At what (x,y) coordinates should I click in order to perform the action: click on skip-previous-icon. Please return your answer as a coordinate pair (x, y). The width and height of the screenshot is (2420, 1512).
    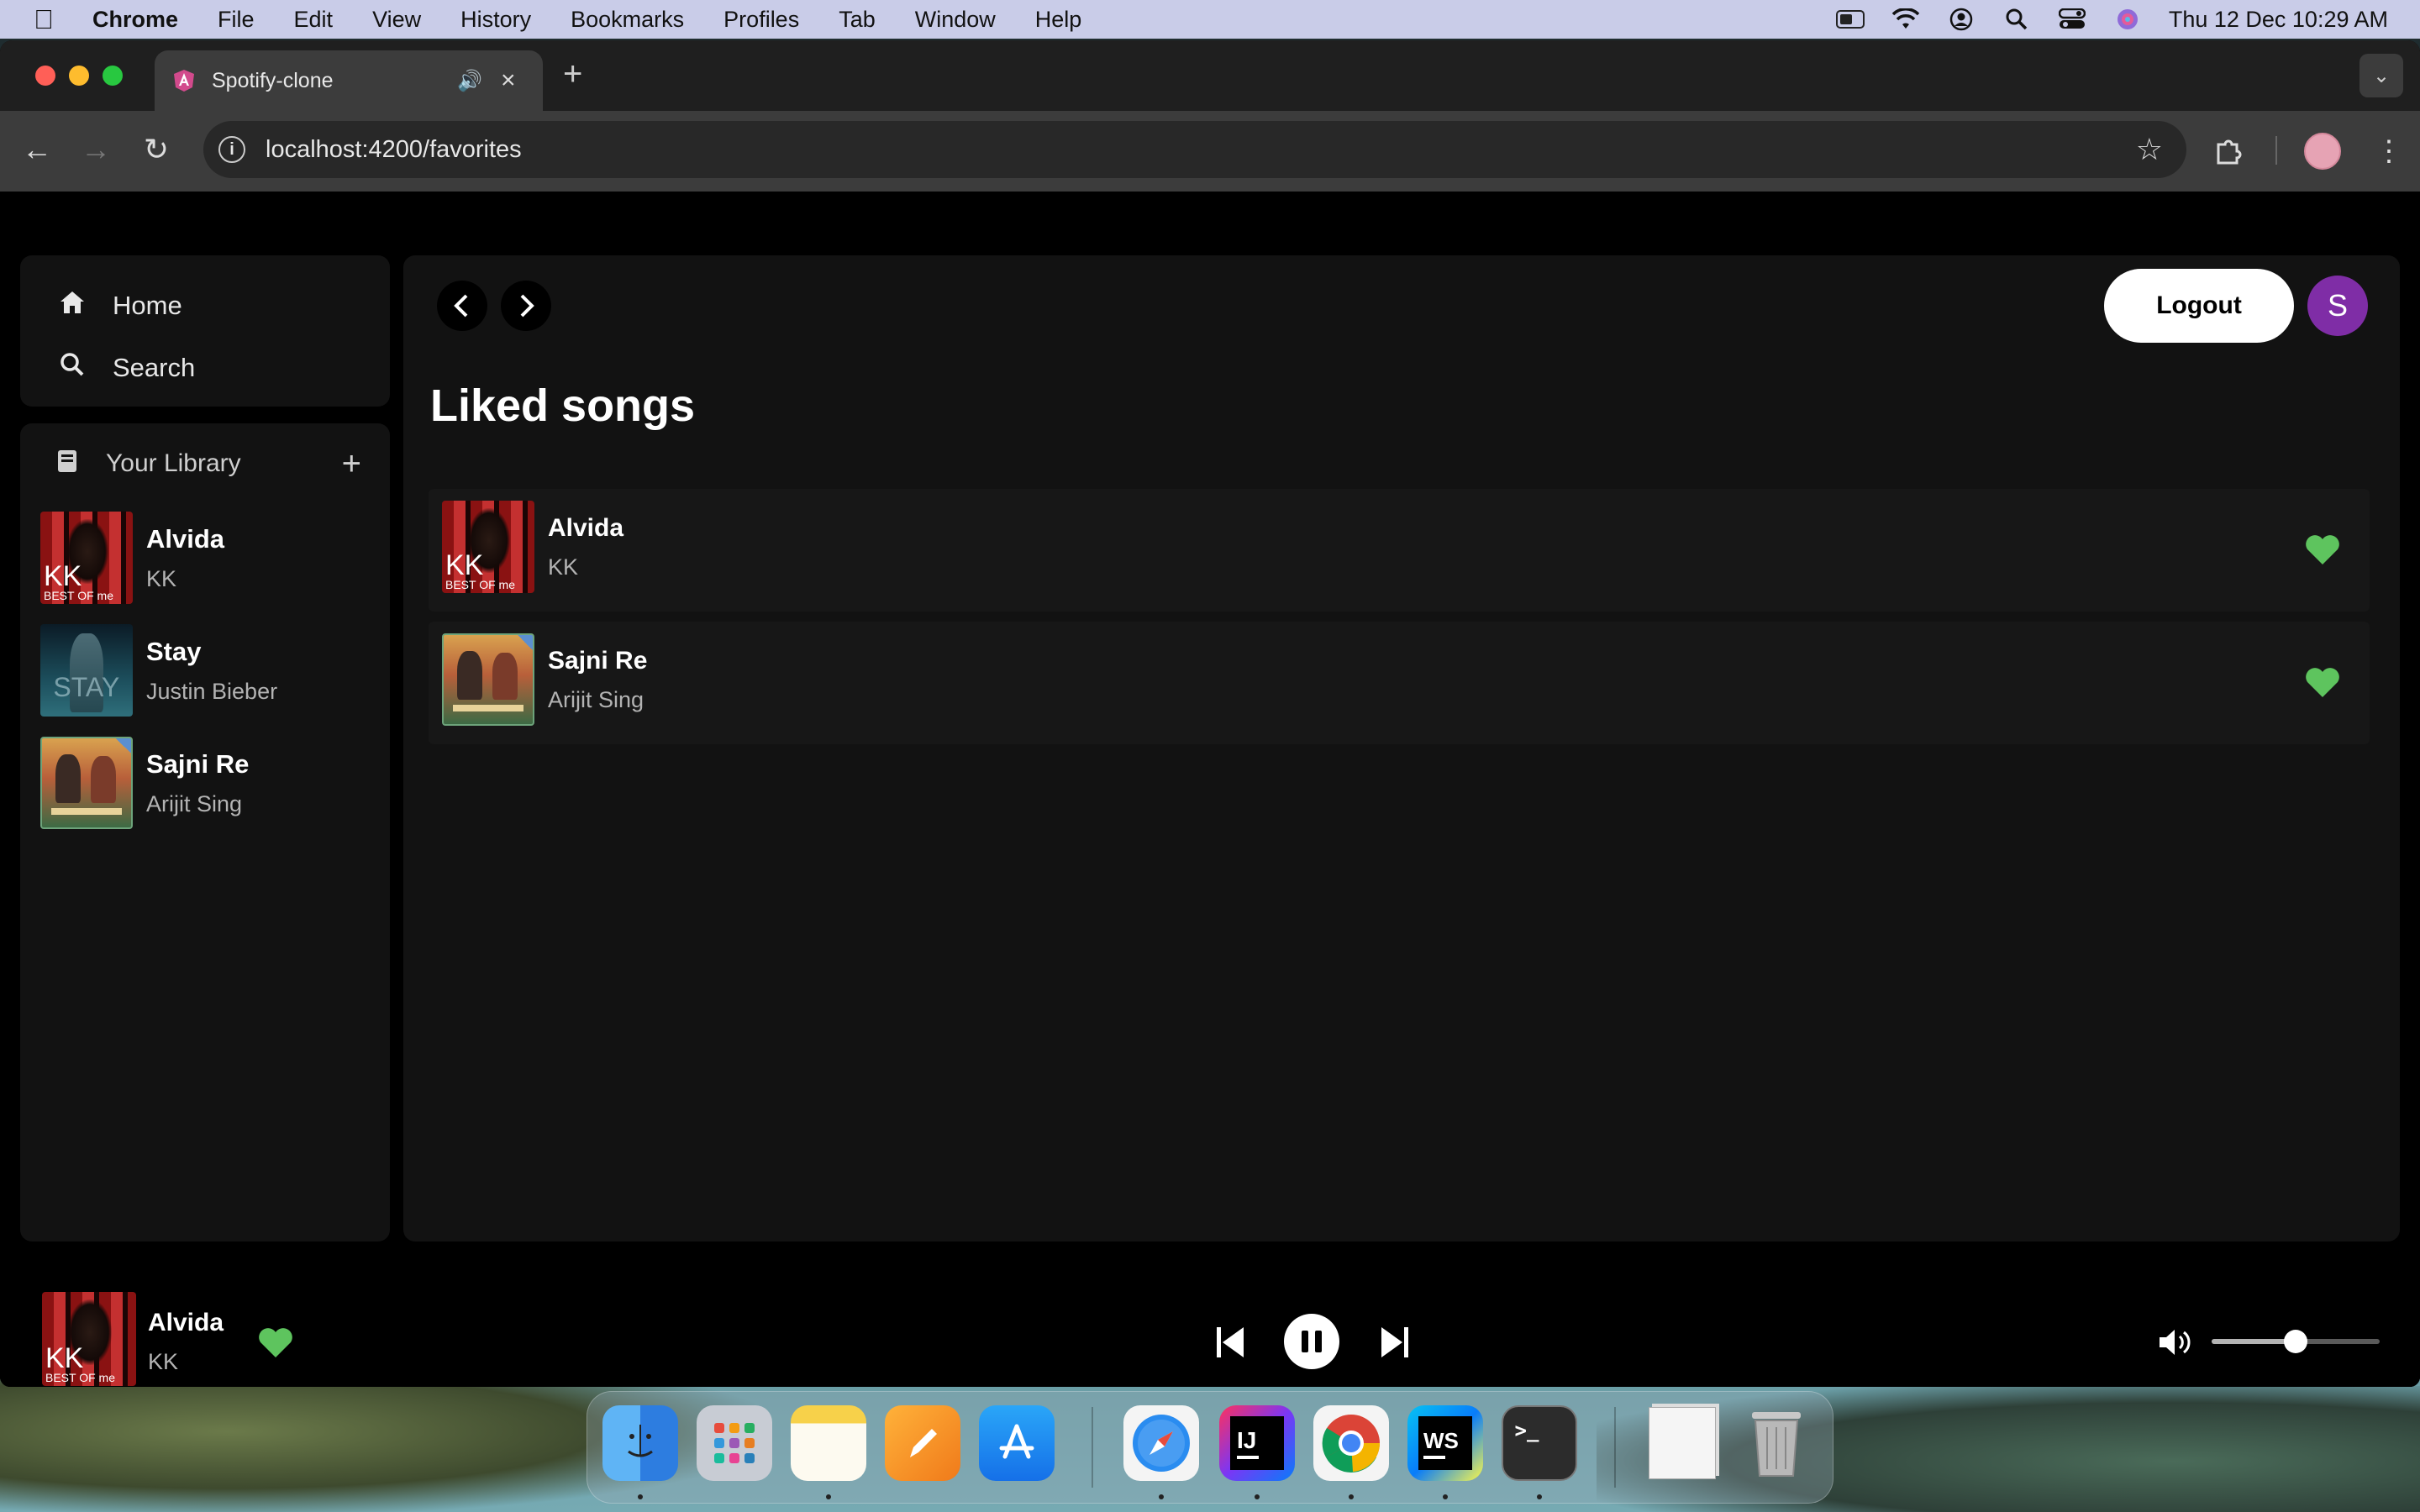
    Looking at the image, I should click on (1230, 1342).